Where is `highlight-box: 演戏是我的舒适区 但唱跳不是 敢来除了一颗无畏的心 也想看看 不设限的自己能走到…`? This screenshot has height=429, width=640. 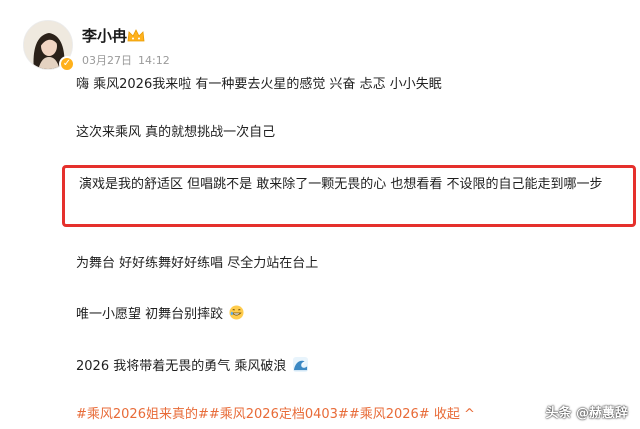
highlight-box: 演戏是我的舒适区 但唱跳不是 敢来除了一颗无畏的心 也想看看 不设限的自己能走到… is located at coordinates (349, 196).